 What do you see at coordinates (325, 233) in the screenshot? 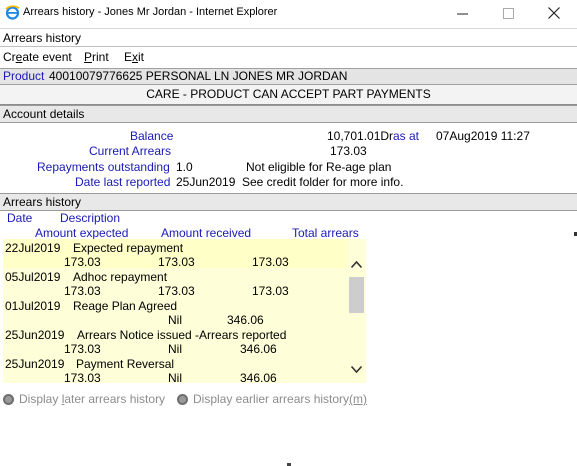
I see `col-total-arrears: Total arrears` at bounding box center [325, 233].